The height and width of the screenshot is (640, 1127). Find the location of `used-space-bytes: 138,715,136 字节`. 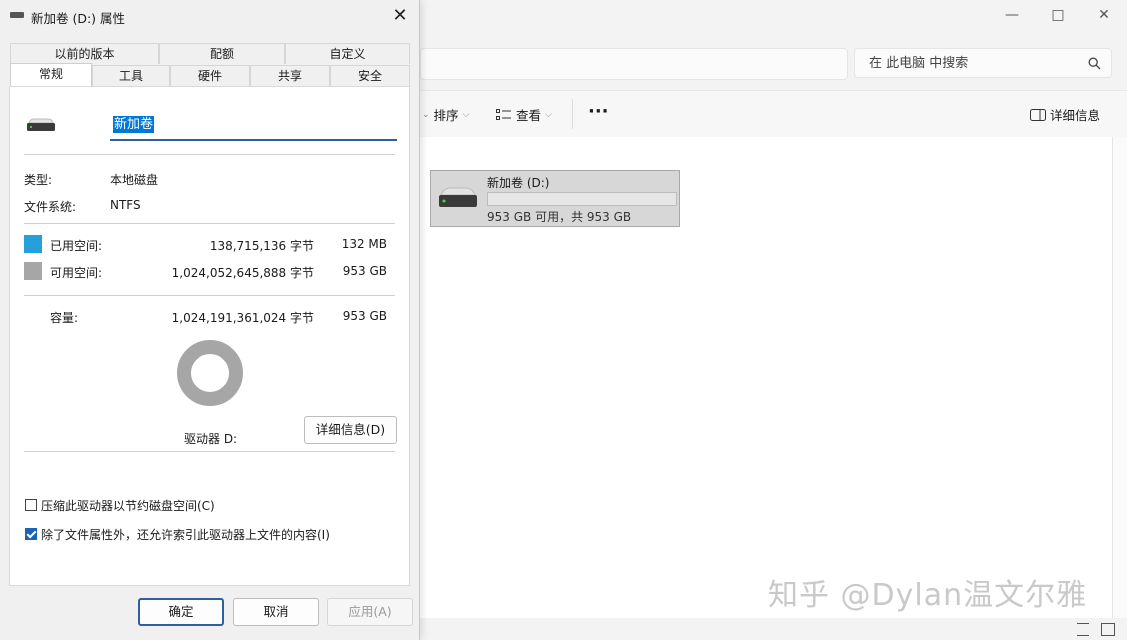

used-space-bytes: 138,715,136 字节 is located at coordinates (261, 246).